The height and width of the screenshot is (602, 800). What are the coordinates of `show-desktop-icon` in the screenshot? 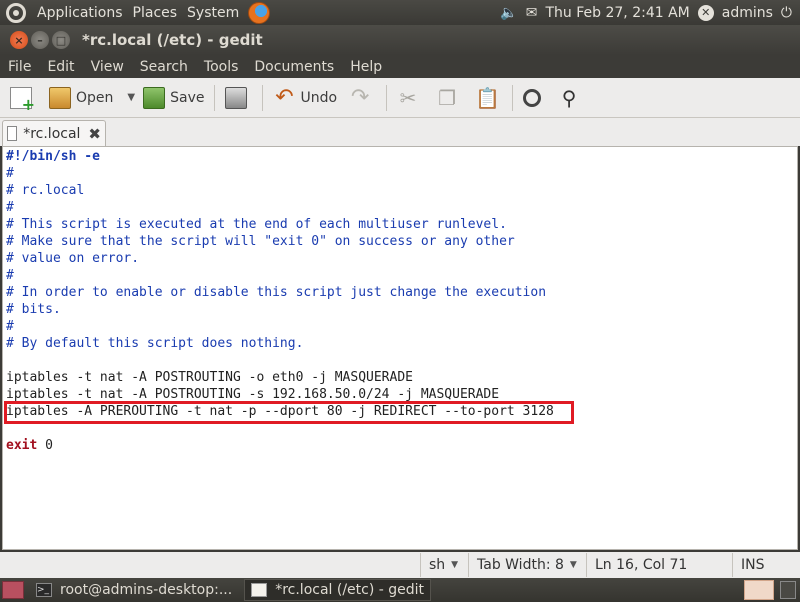 It's located at (13, 590).